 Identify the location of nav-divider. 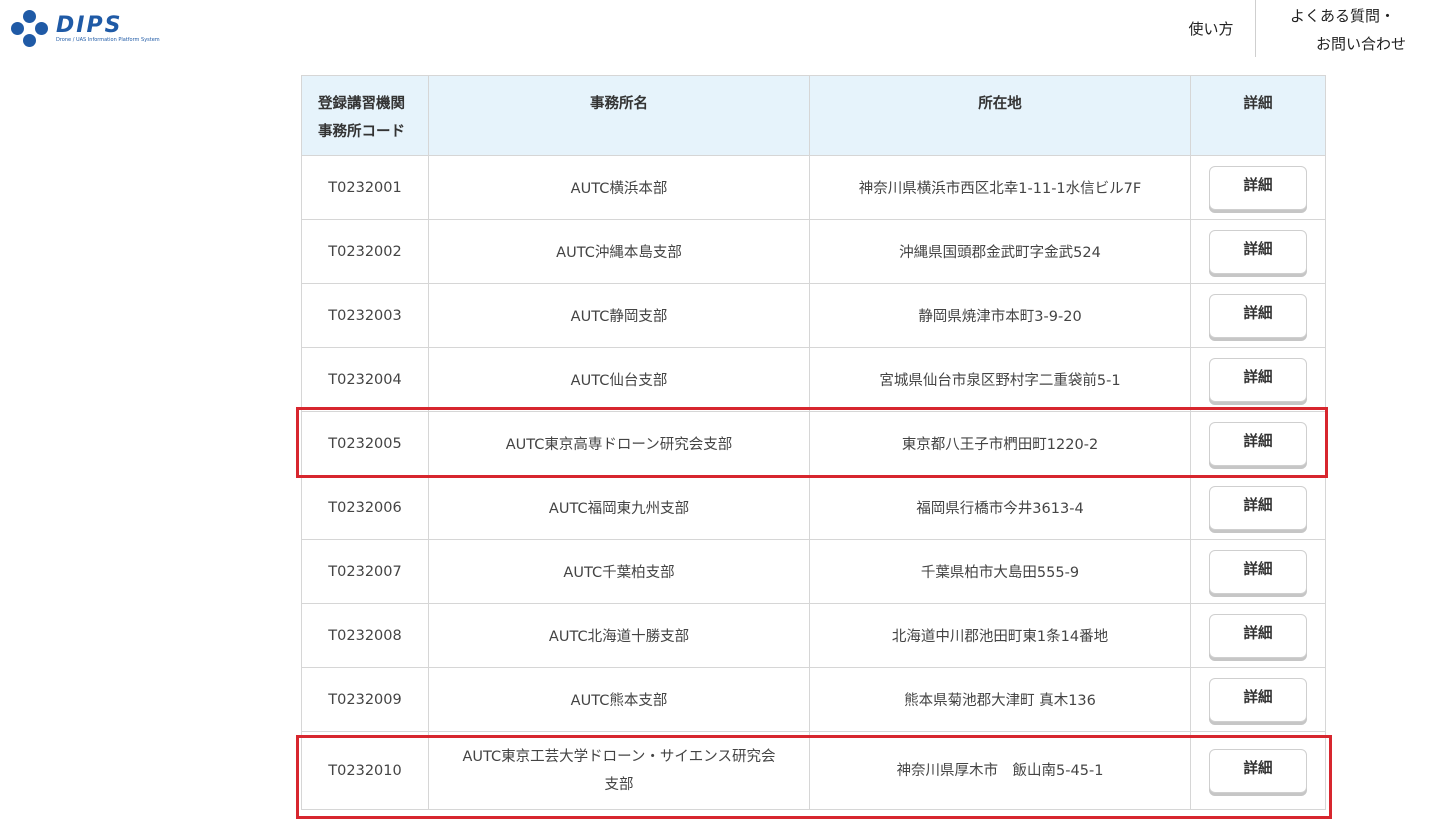
(1255, 28).